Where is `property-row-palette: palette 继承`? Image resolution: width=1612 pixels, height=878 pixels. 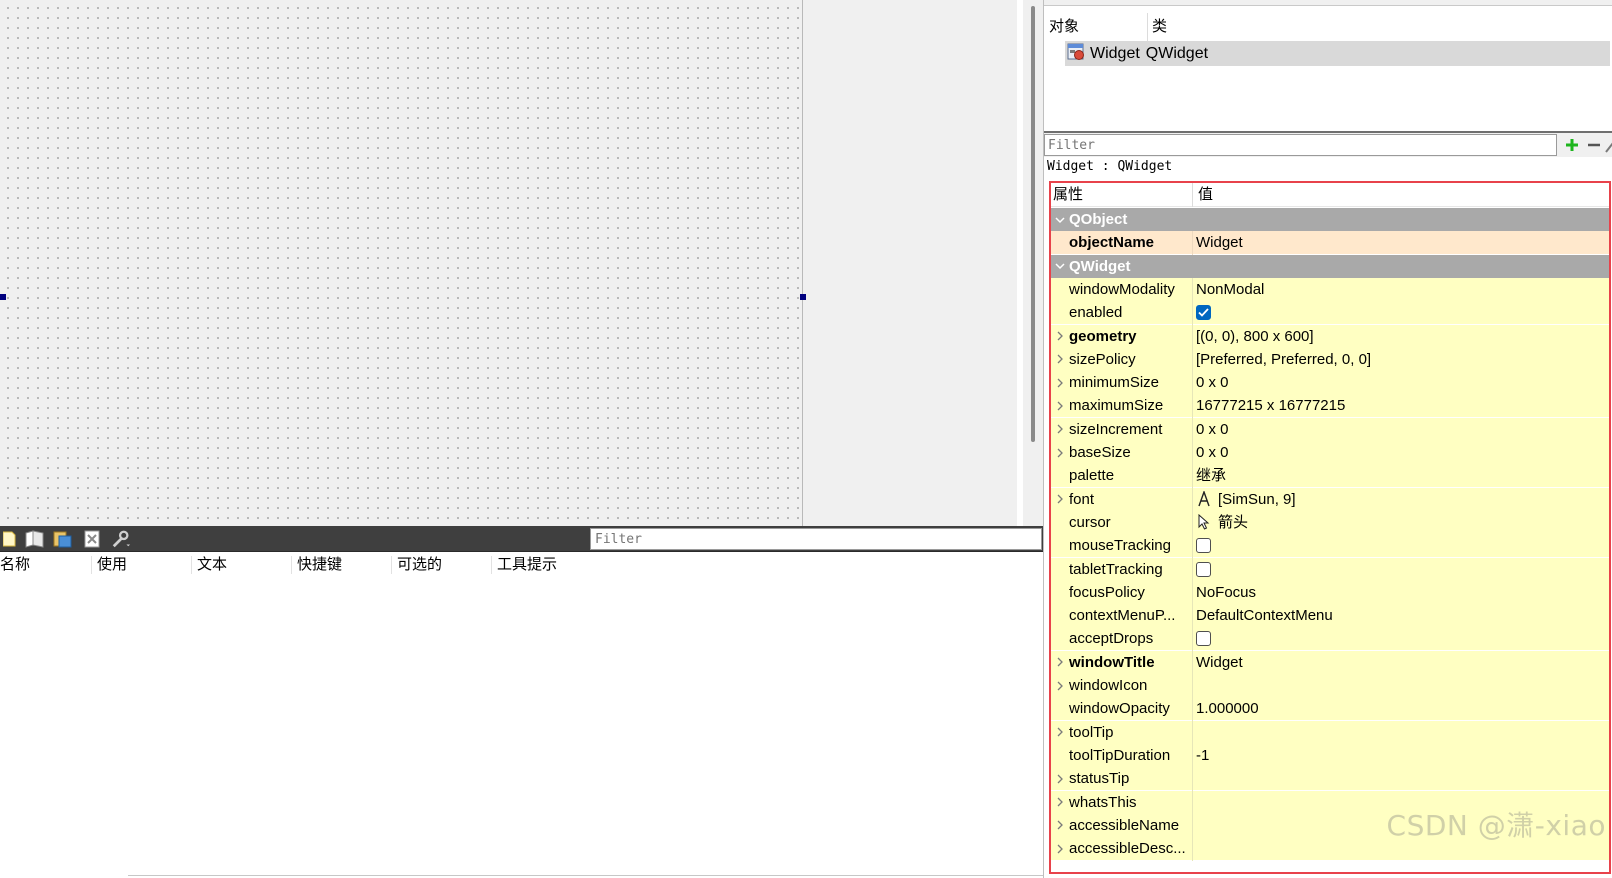 property-row-palette: palette 继承 is located at coordinates (1330, 476).